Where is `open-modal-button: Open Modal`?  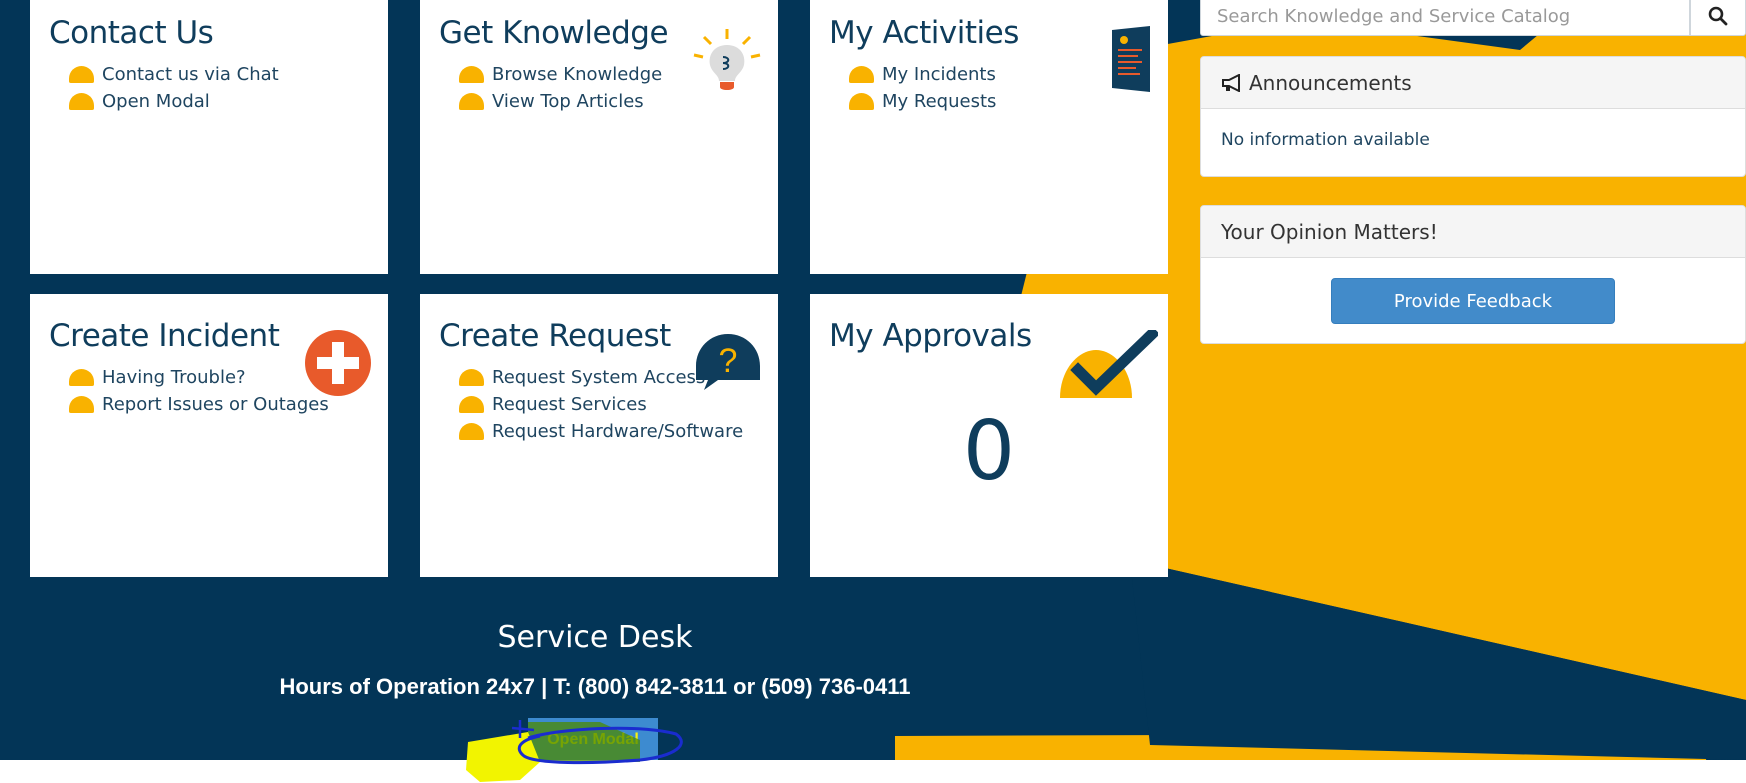
open-modal-button: Open Modal is located at coordinates (593, 739).